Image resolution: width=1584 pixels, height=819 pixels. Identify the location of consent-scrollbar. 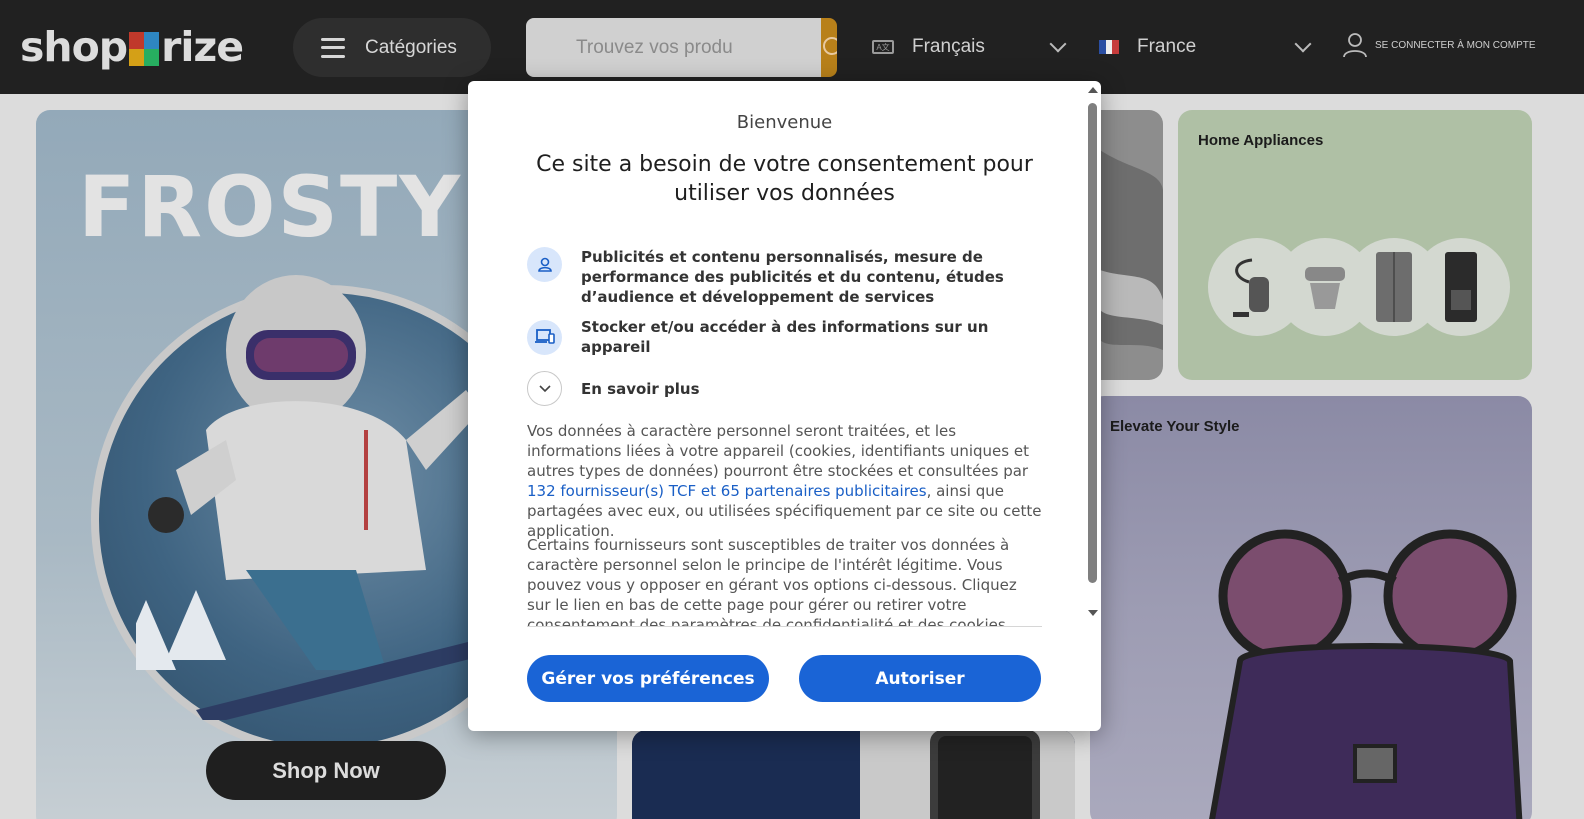
(1092, 353).